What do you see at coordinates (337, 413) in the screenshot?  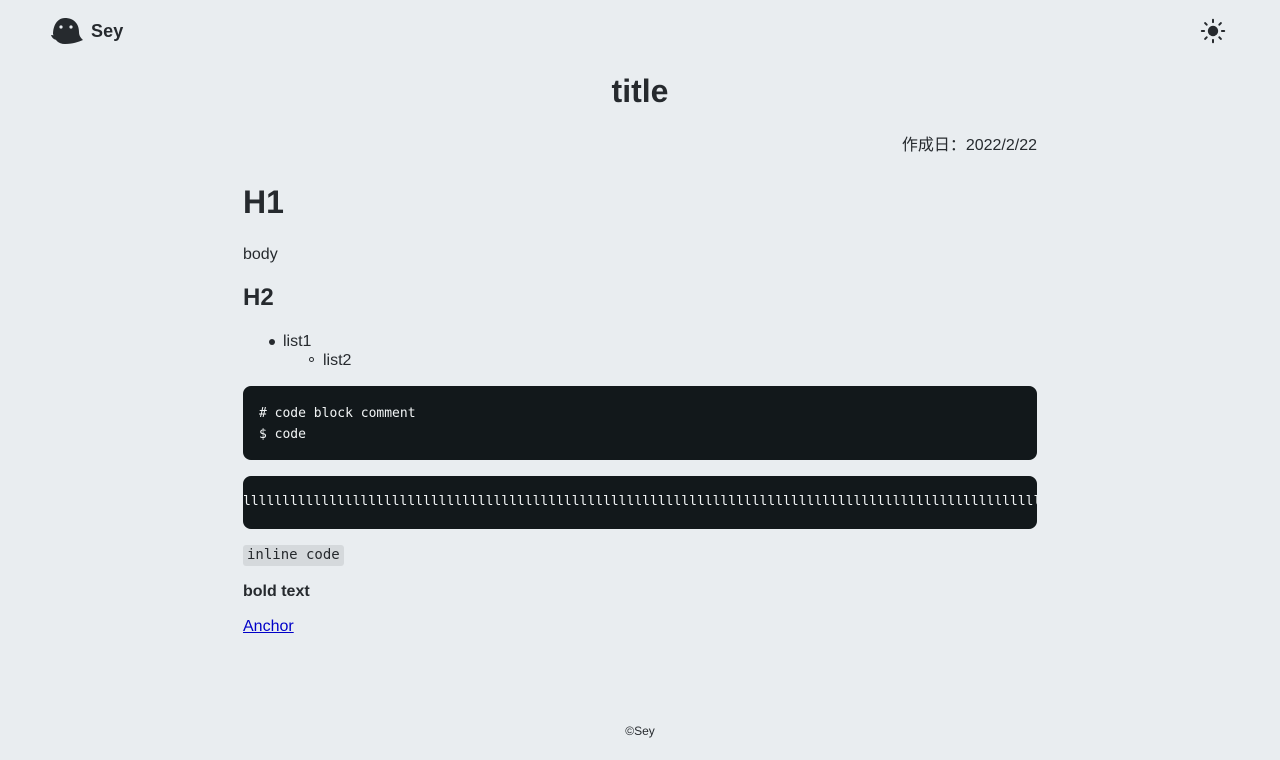 I see `code-line: # code block comment` at bounding box center [337, 413].